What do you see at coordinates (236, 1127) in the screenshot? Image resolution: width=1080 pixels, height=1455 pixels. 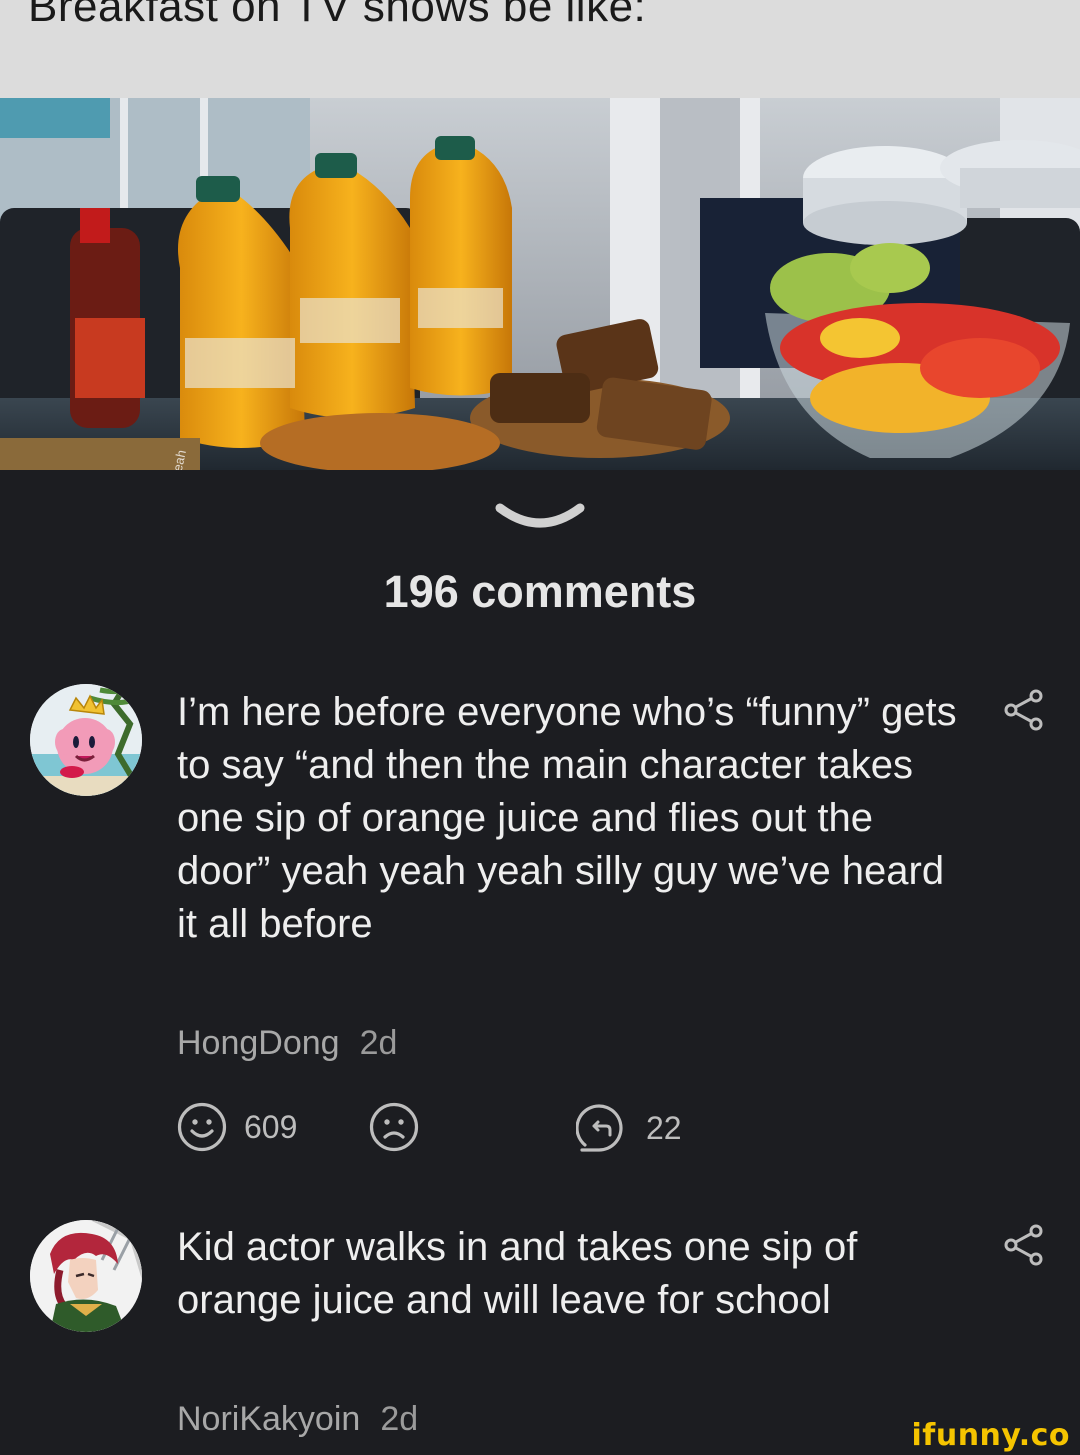 I see `smile-button: 609` at bounding box center [236, 1127].